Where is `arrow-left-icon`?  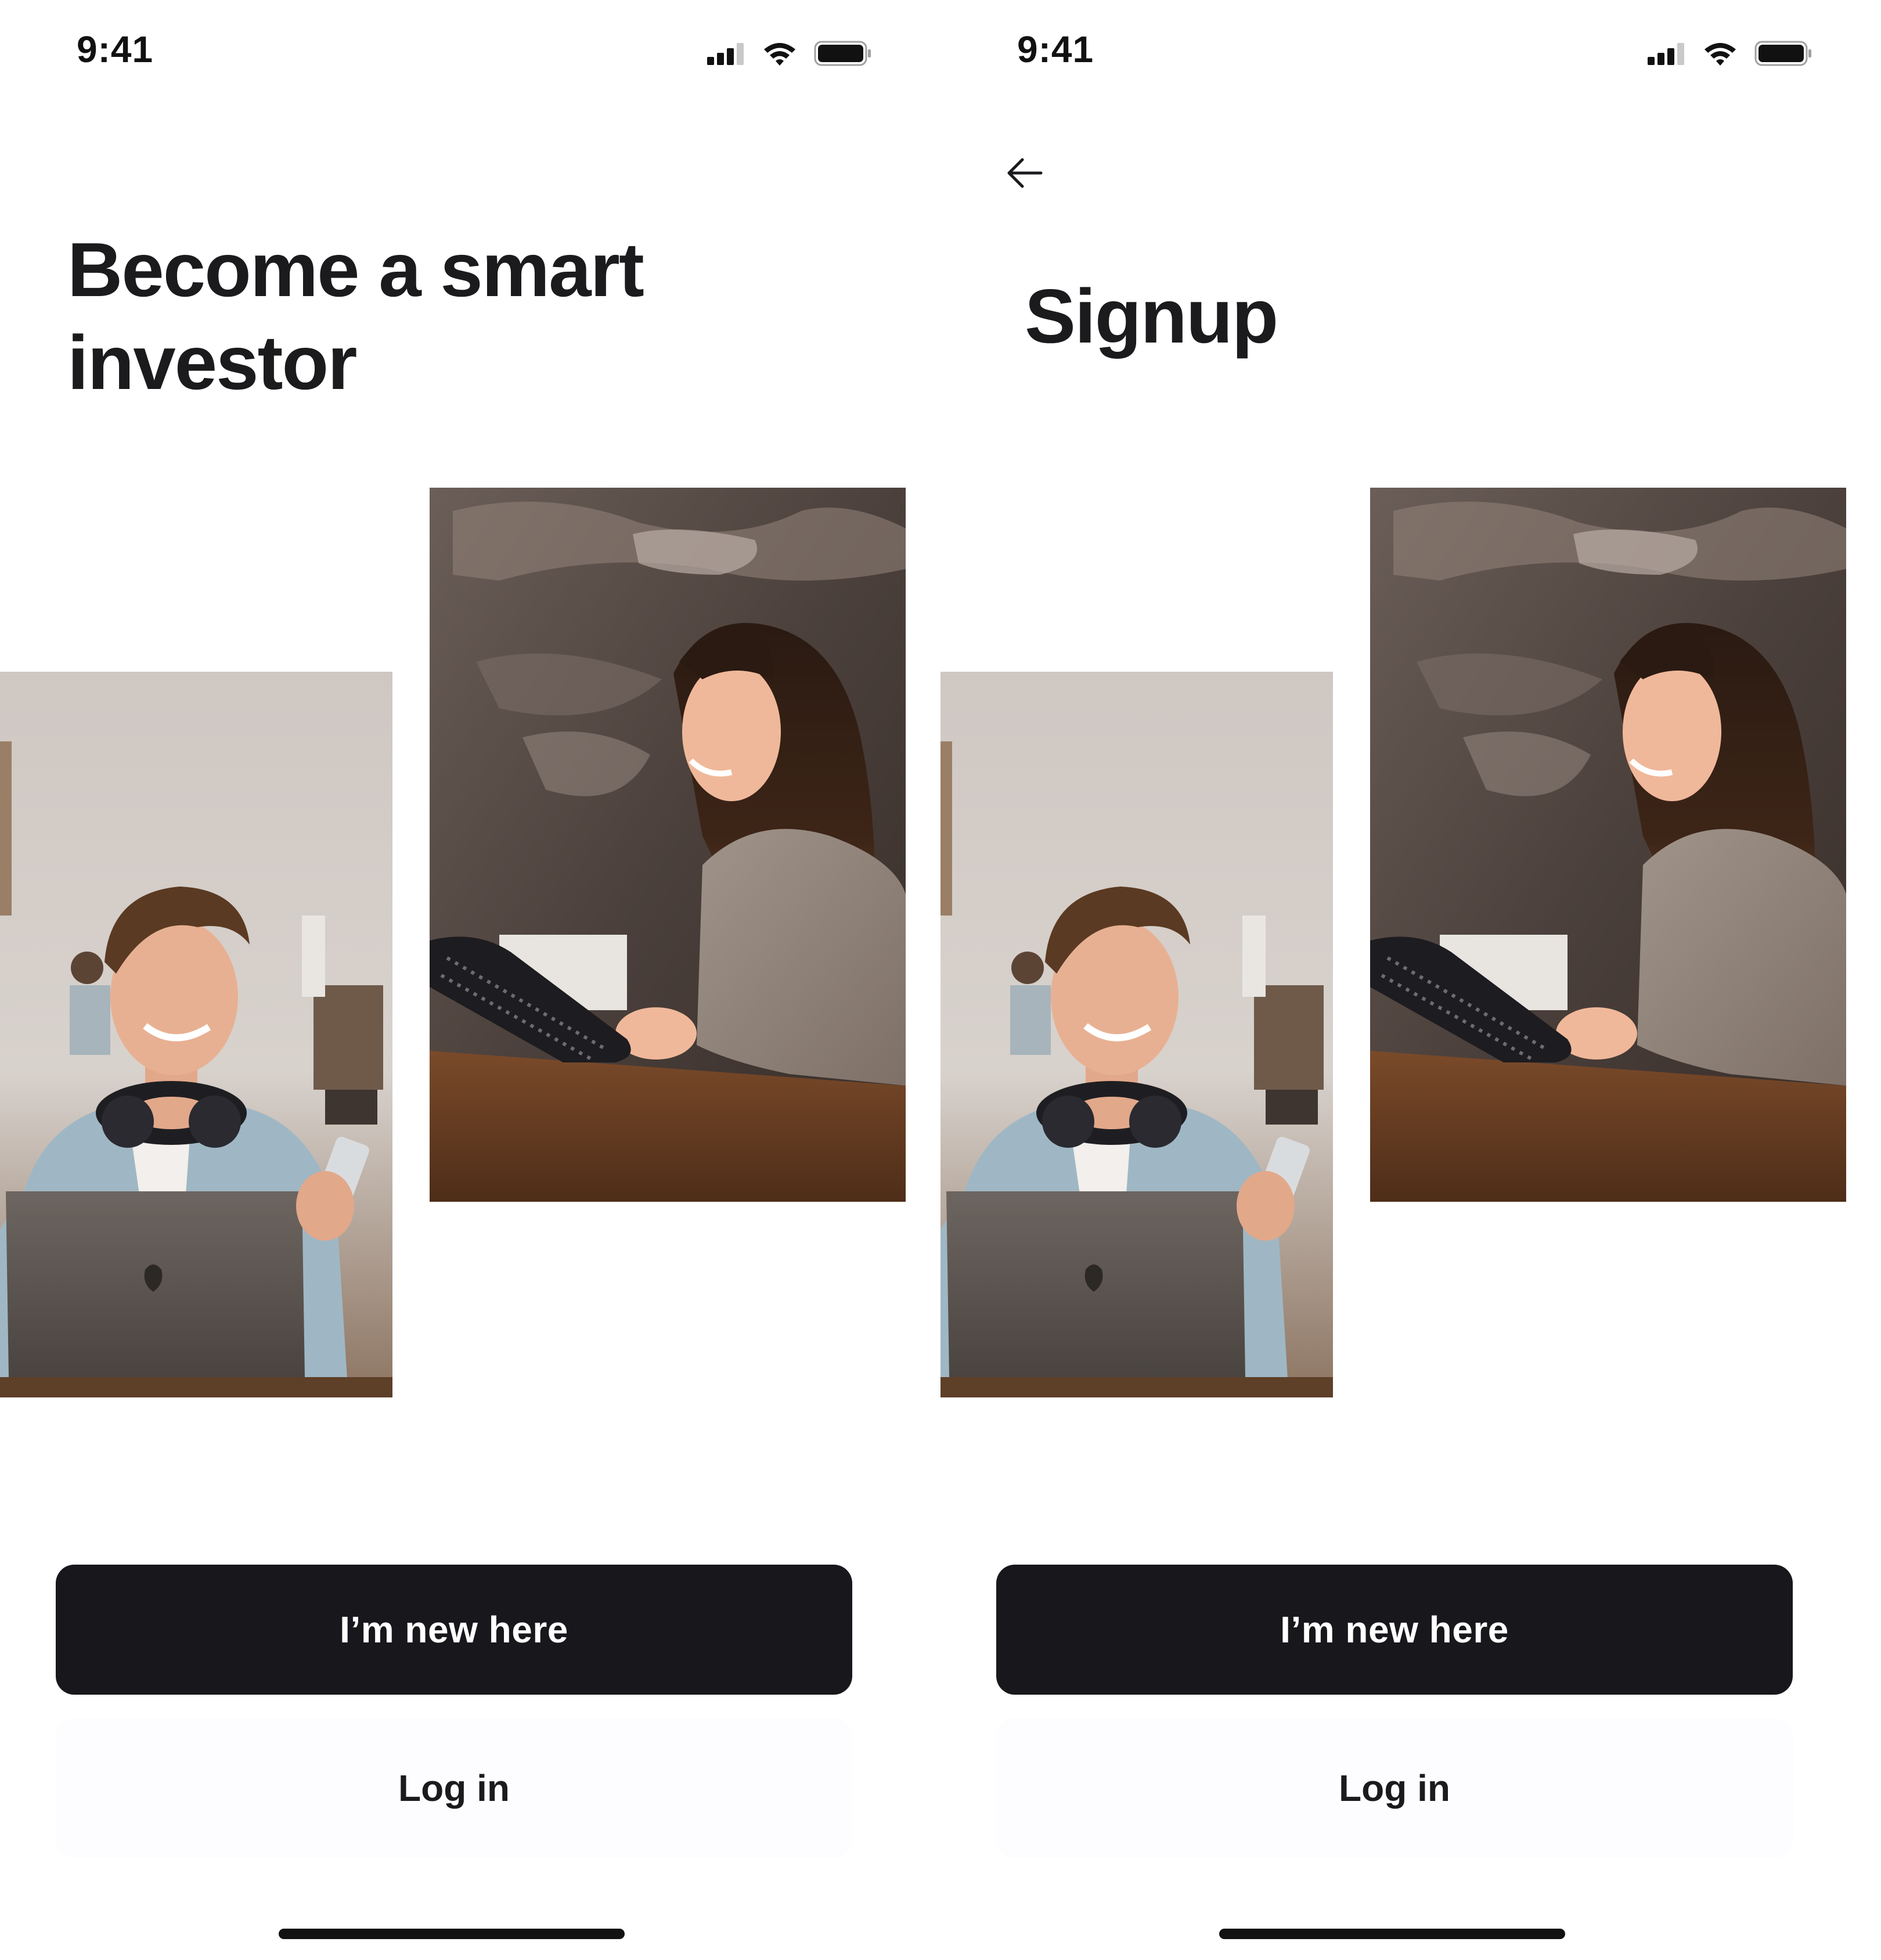 arrow-left-icon is located at coordinates (1024, 175).